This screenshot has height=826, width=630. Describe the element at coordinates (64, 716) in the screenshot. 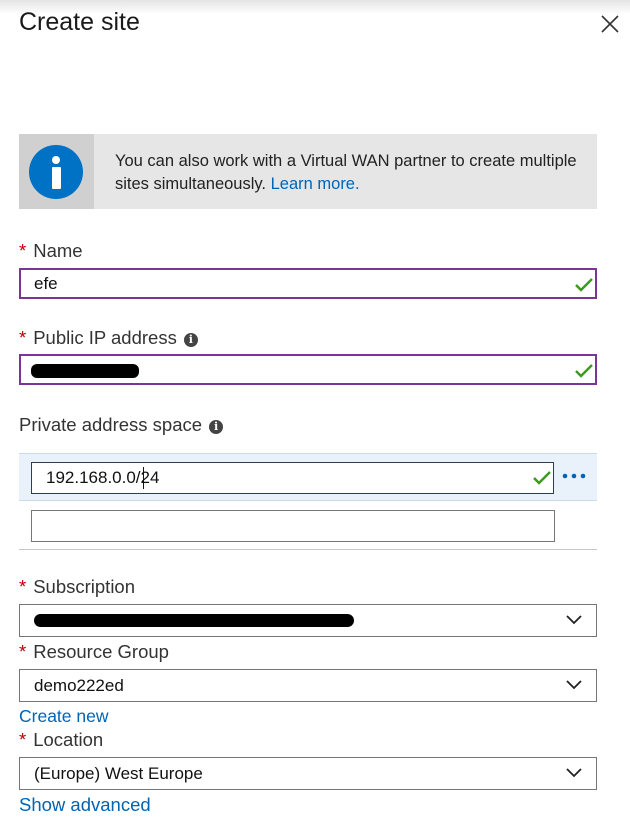

I see `create-new-link: Create new` at that location.